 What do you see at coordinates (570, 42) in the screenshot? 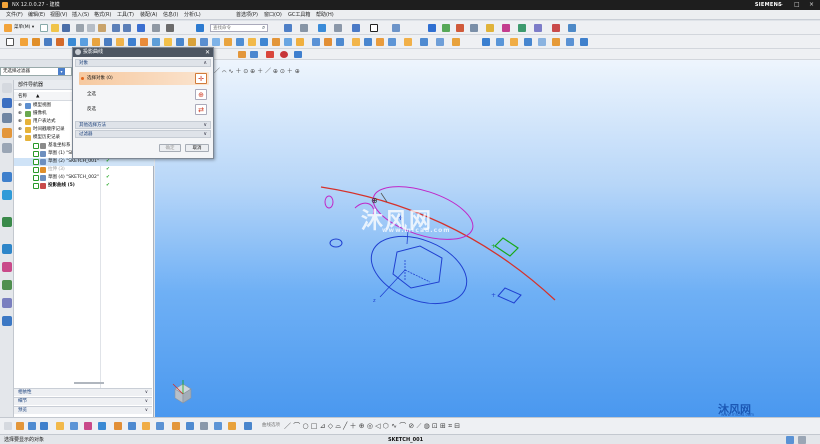
I see `studio-surface-icon` at bounding box center [570, 42].